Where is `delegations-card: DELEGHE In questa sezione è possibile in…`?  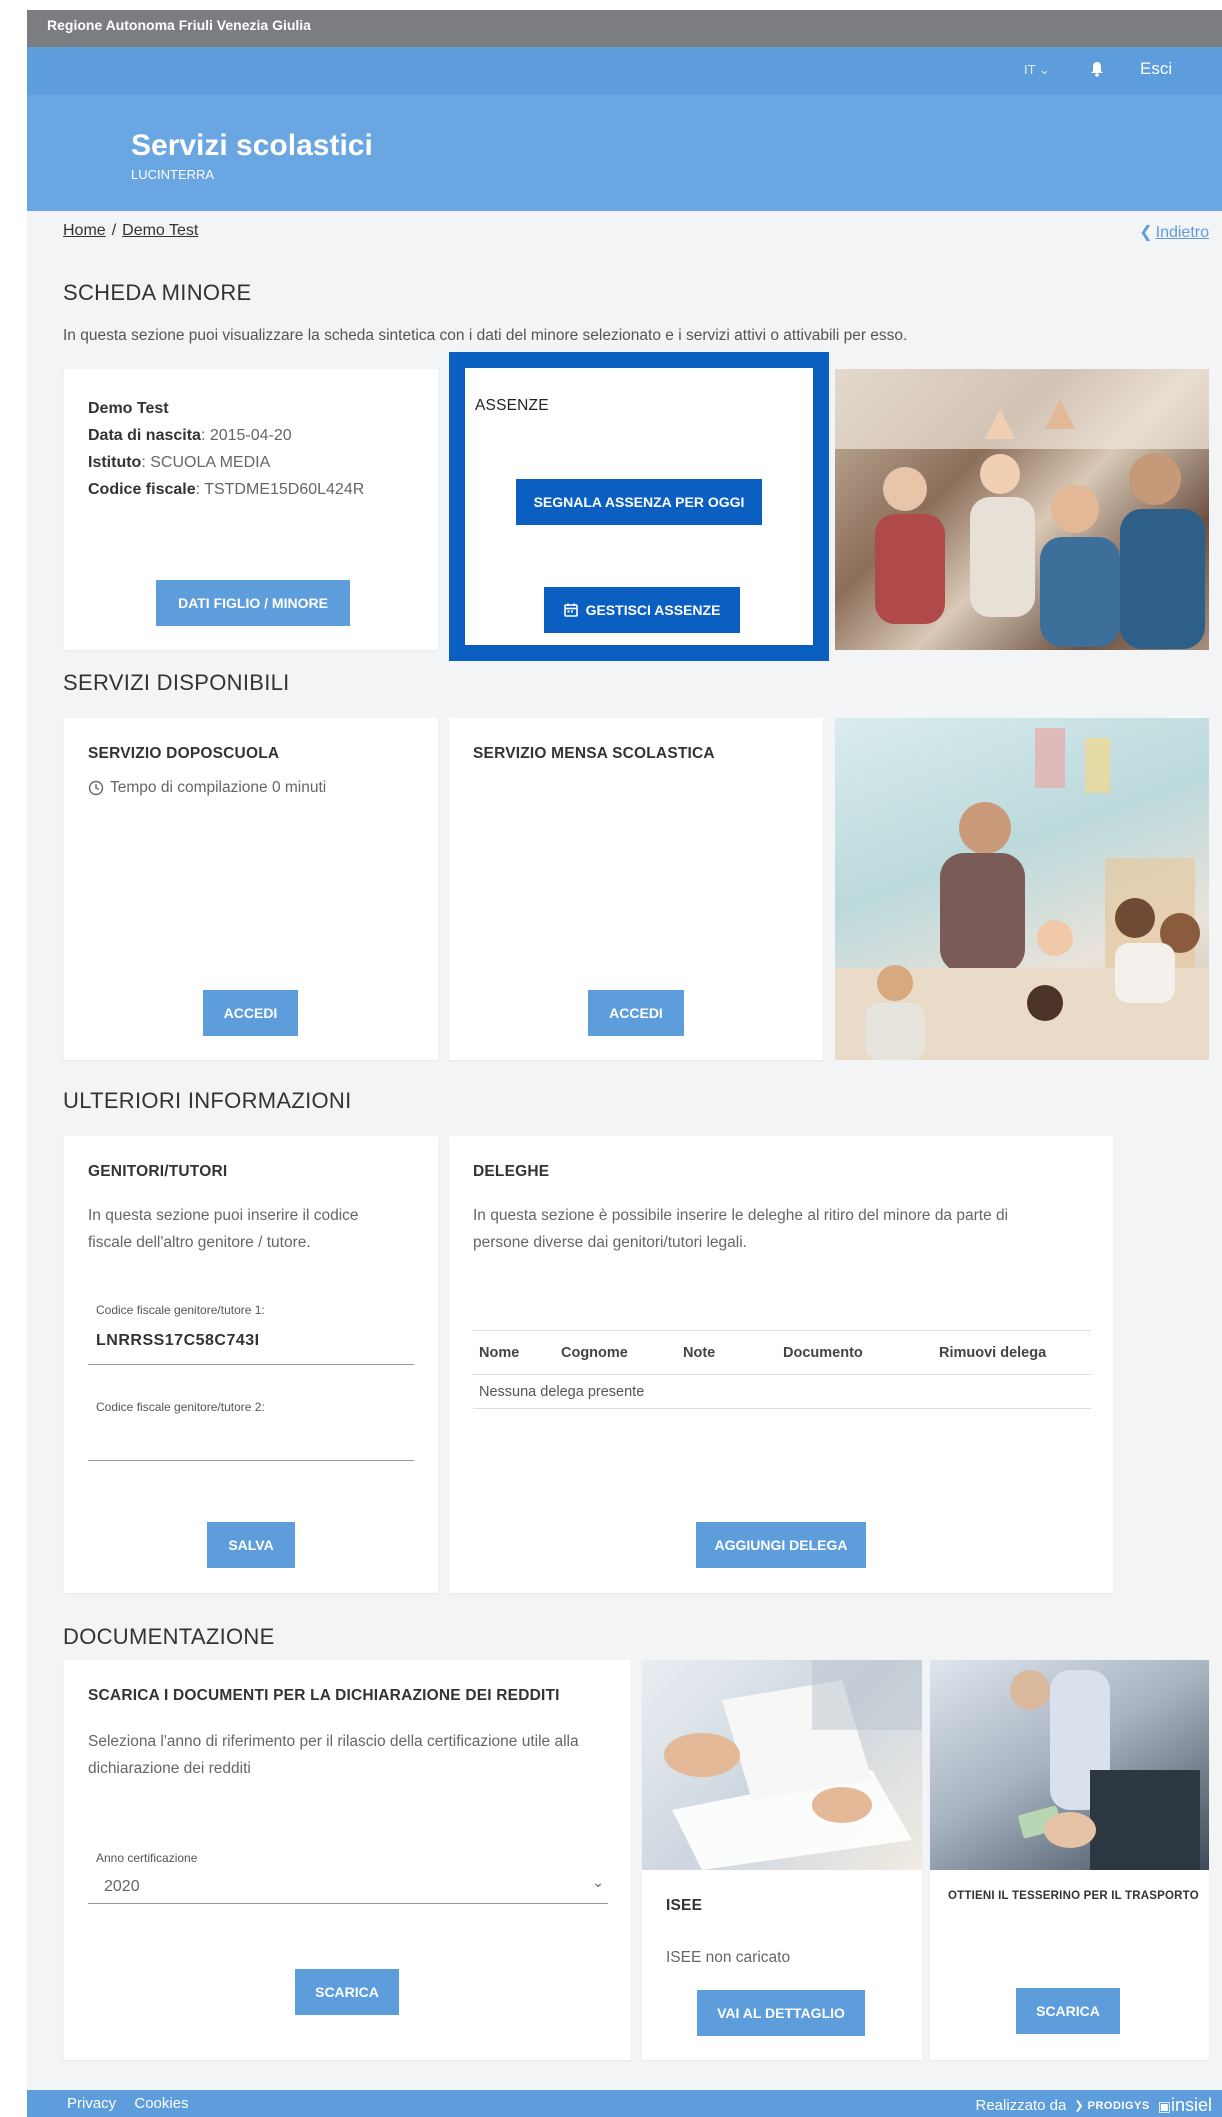 delegations-card: DELEGHE In questa sezione è possibile in… is located at coordinates (781, 1364).